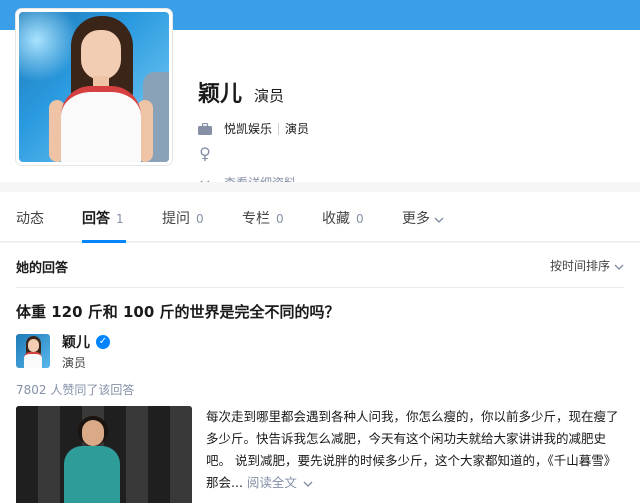  What do you see at coordinates (220, 94) in the screenshot?
I see `profile-name: 颖儿` at bounding box center [220, 94].